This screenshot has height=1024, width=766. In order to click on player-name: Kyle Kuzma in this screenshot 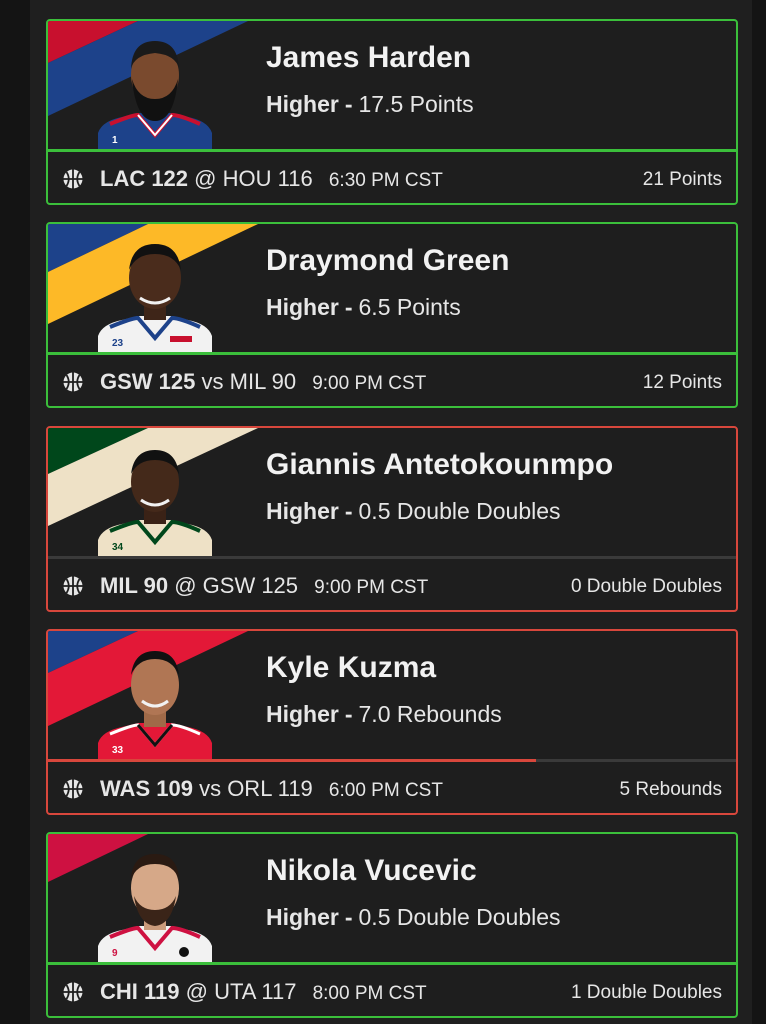, I will do `click(351, 667)`.